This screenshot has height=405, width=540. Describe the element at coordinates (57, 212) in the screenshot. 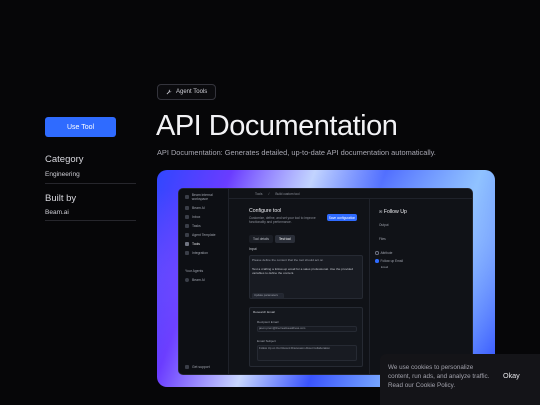

I see `built-by-value: Beam.ai` at that location.